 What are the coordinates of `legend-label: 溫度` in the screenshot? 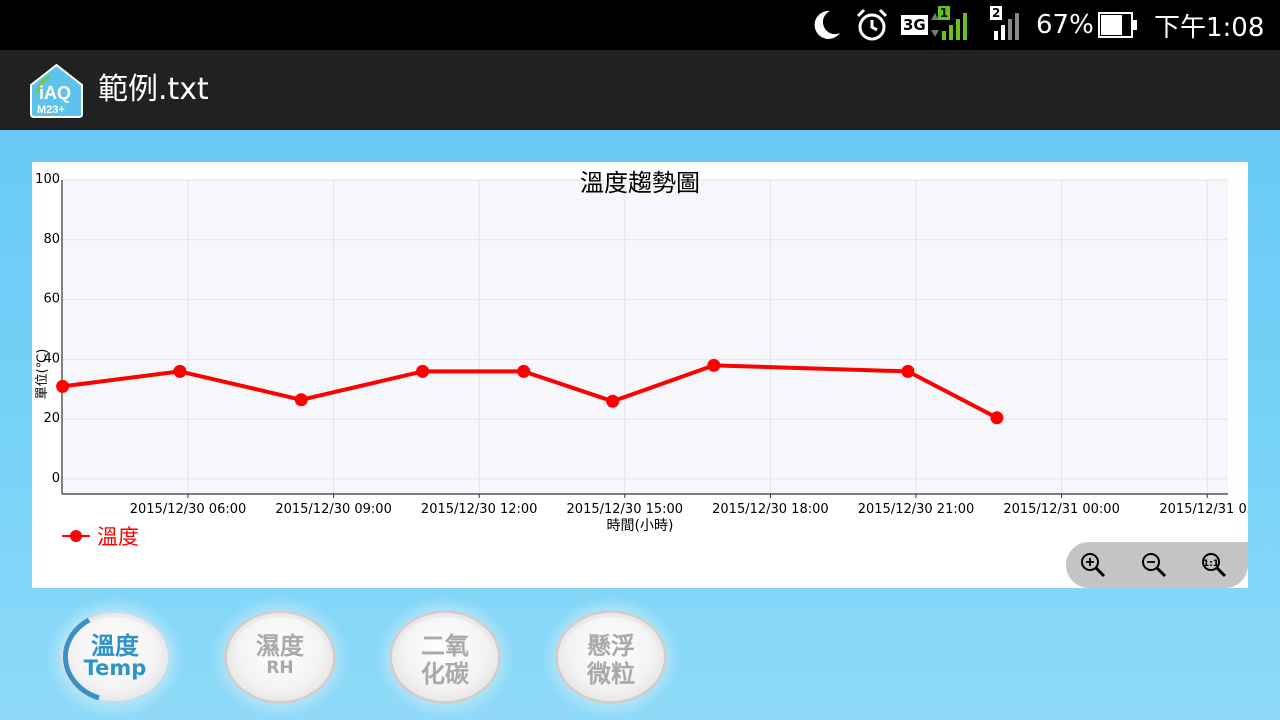 It's located at (118, 537).